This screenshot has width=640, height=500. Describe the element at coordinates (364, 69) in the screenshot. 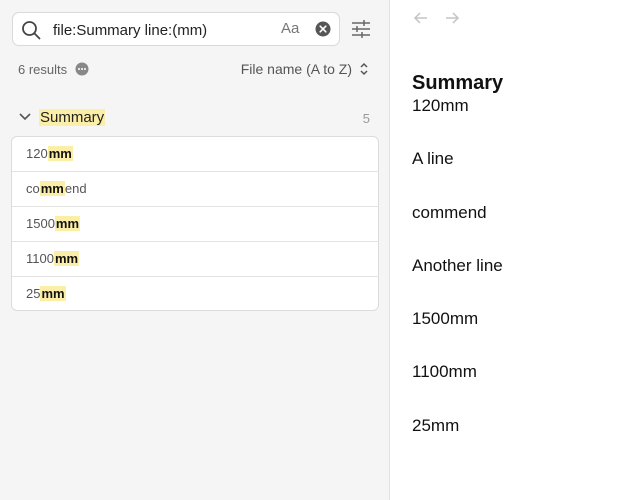

I see `up-down-chevron-icon` at that location.